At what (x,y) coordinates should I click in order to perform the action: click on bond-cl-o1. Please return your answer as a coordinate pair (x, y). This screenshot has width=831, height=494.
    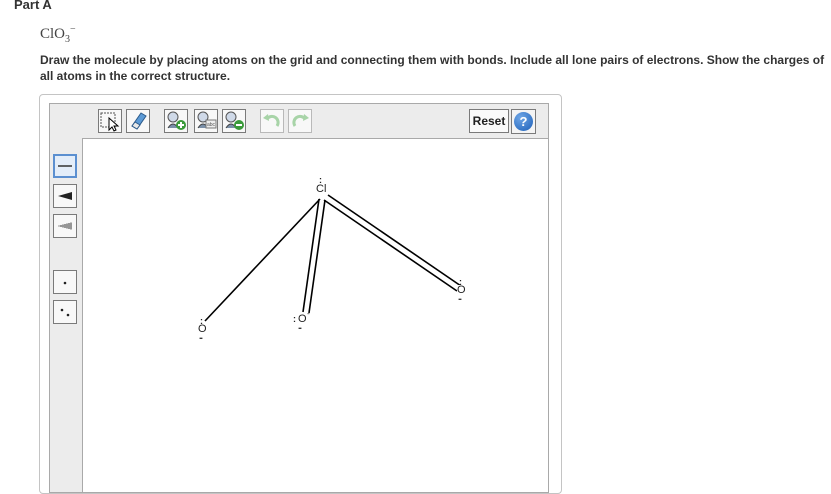
    Looking at the image, I should click on (262, 260).